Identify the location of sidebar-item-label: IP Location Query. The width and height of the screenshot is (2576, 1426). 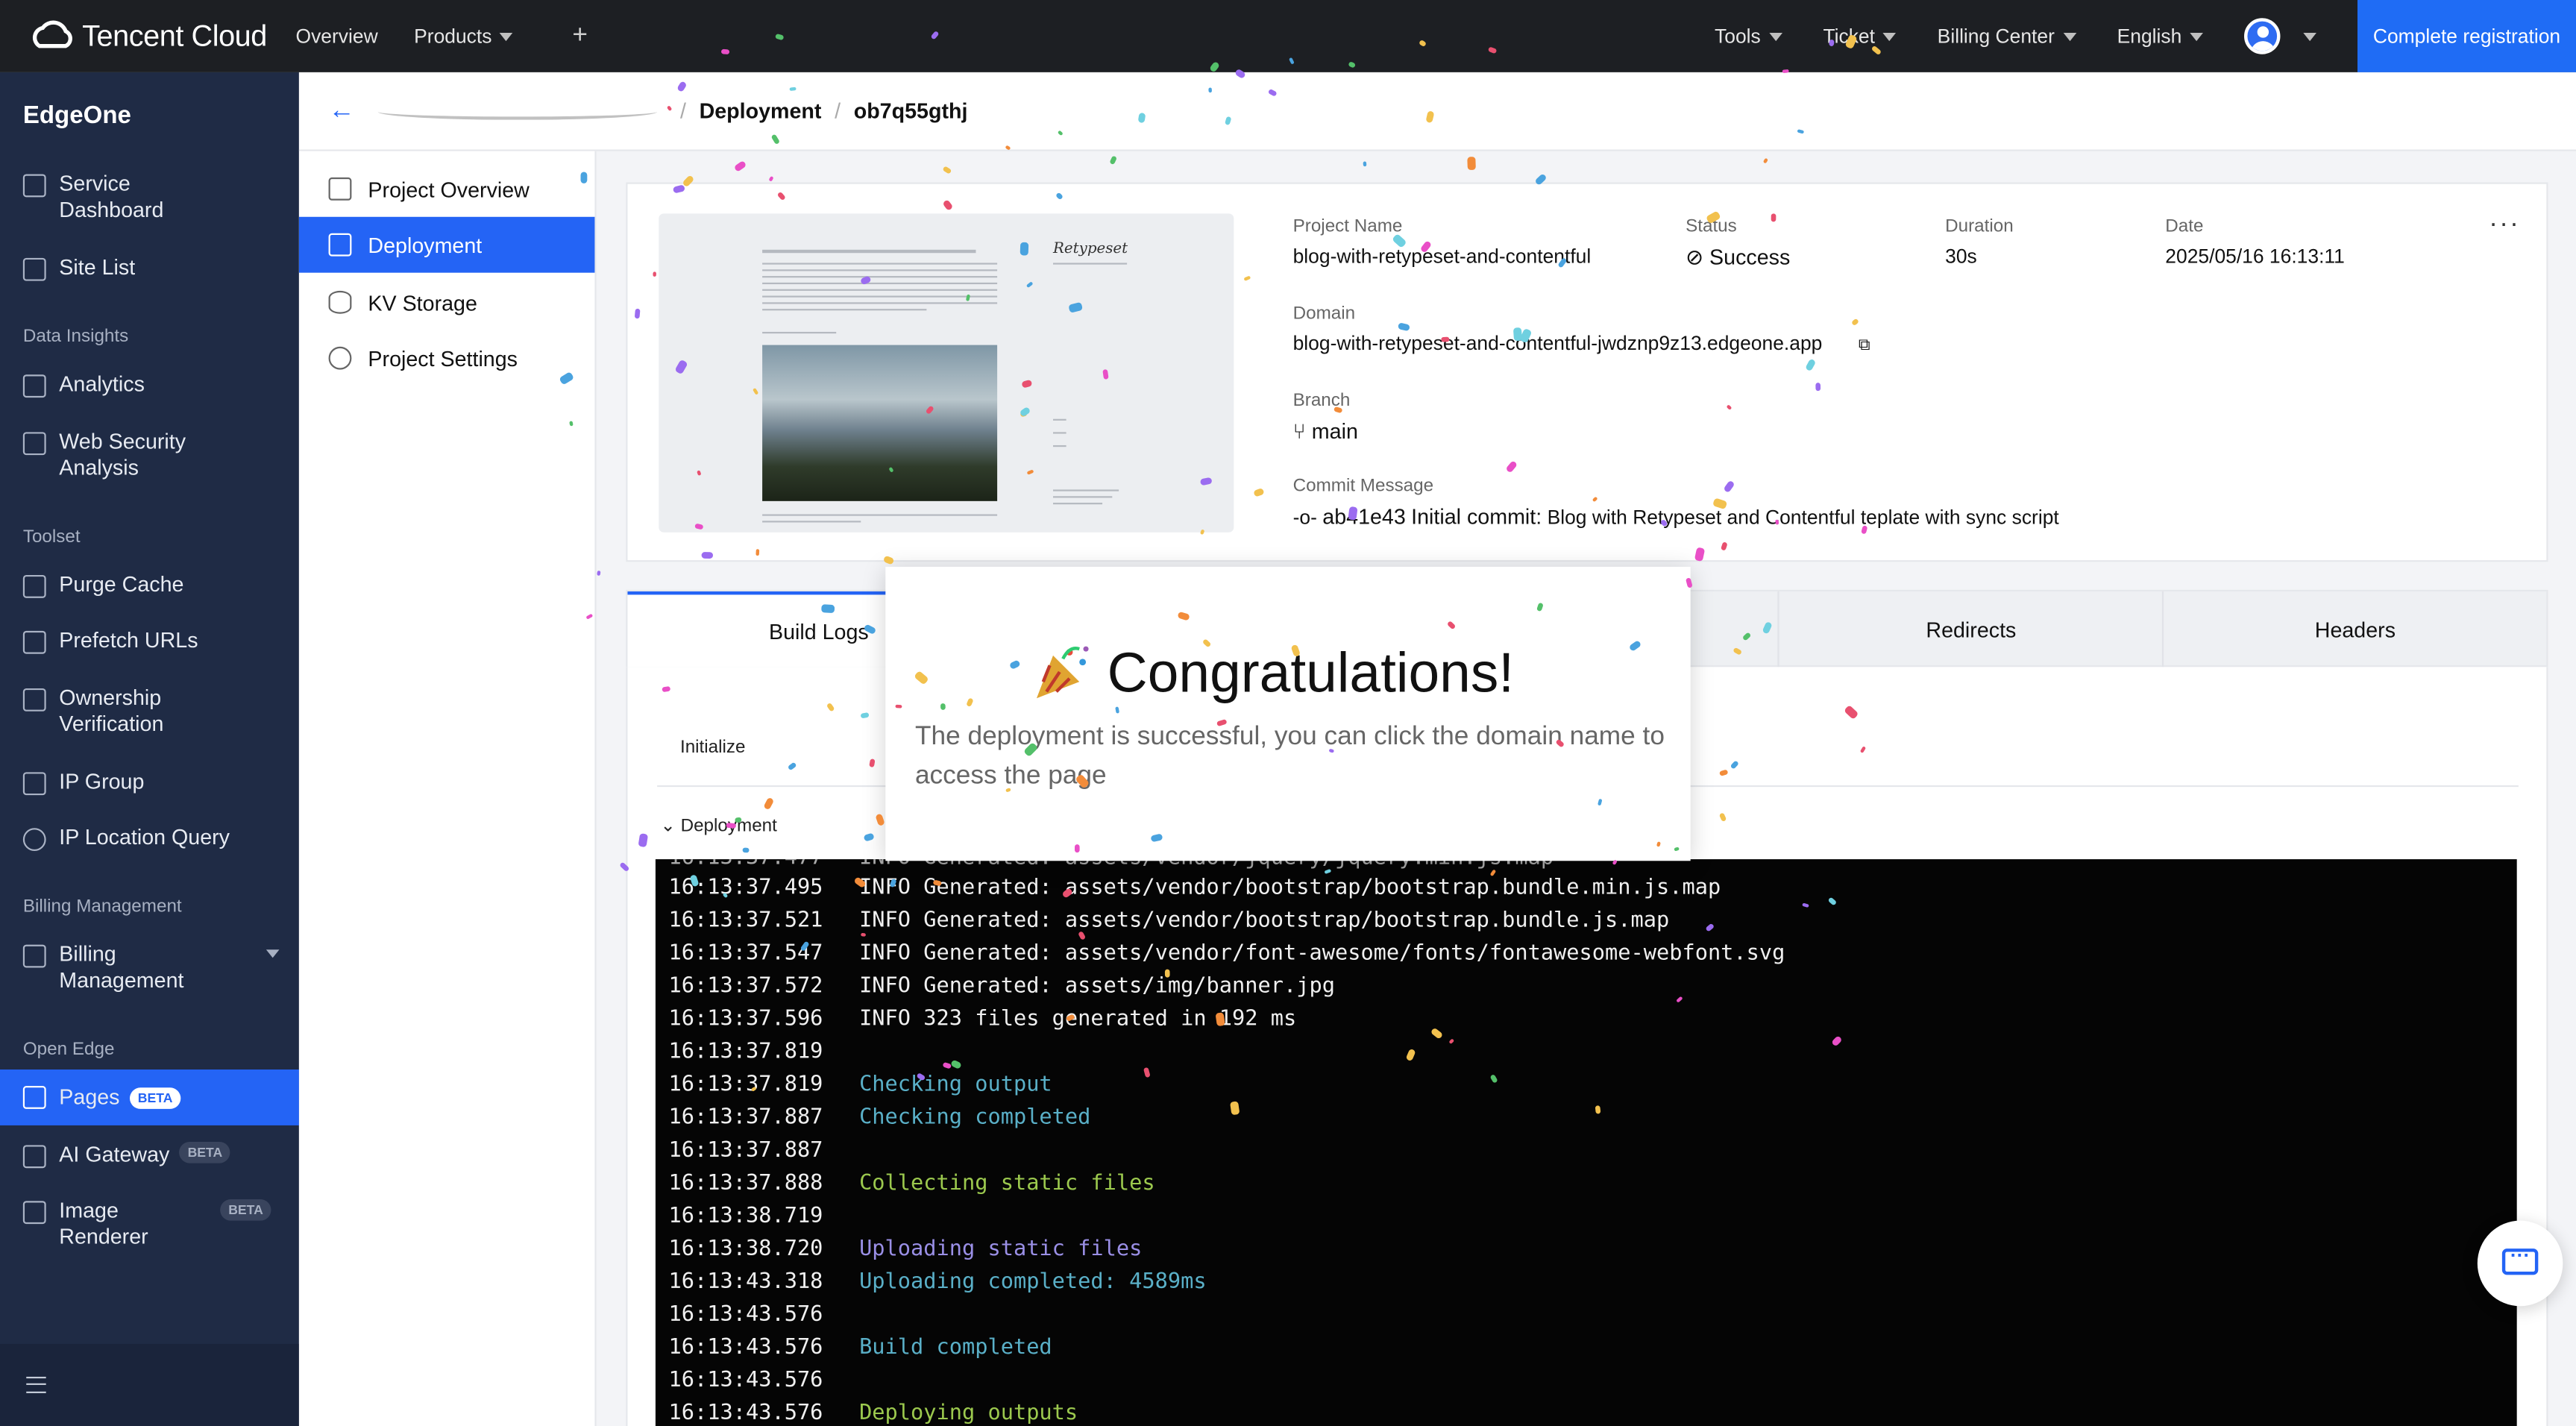
(144, 836).